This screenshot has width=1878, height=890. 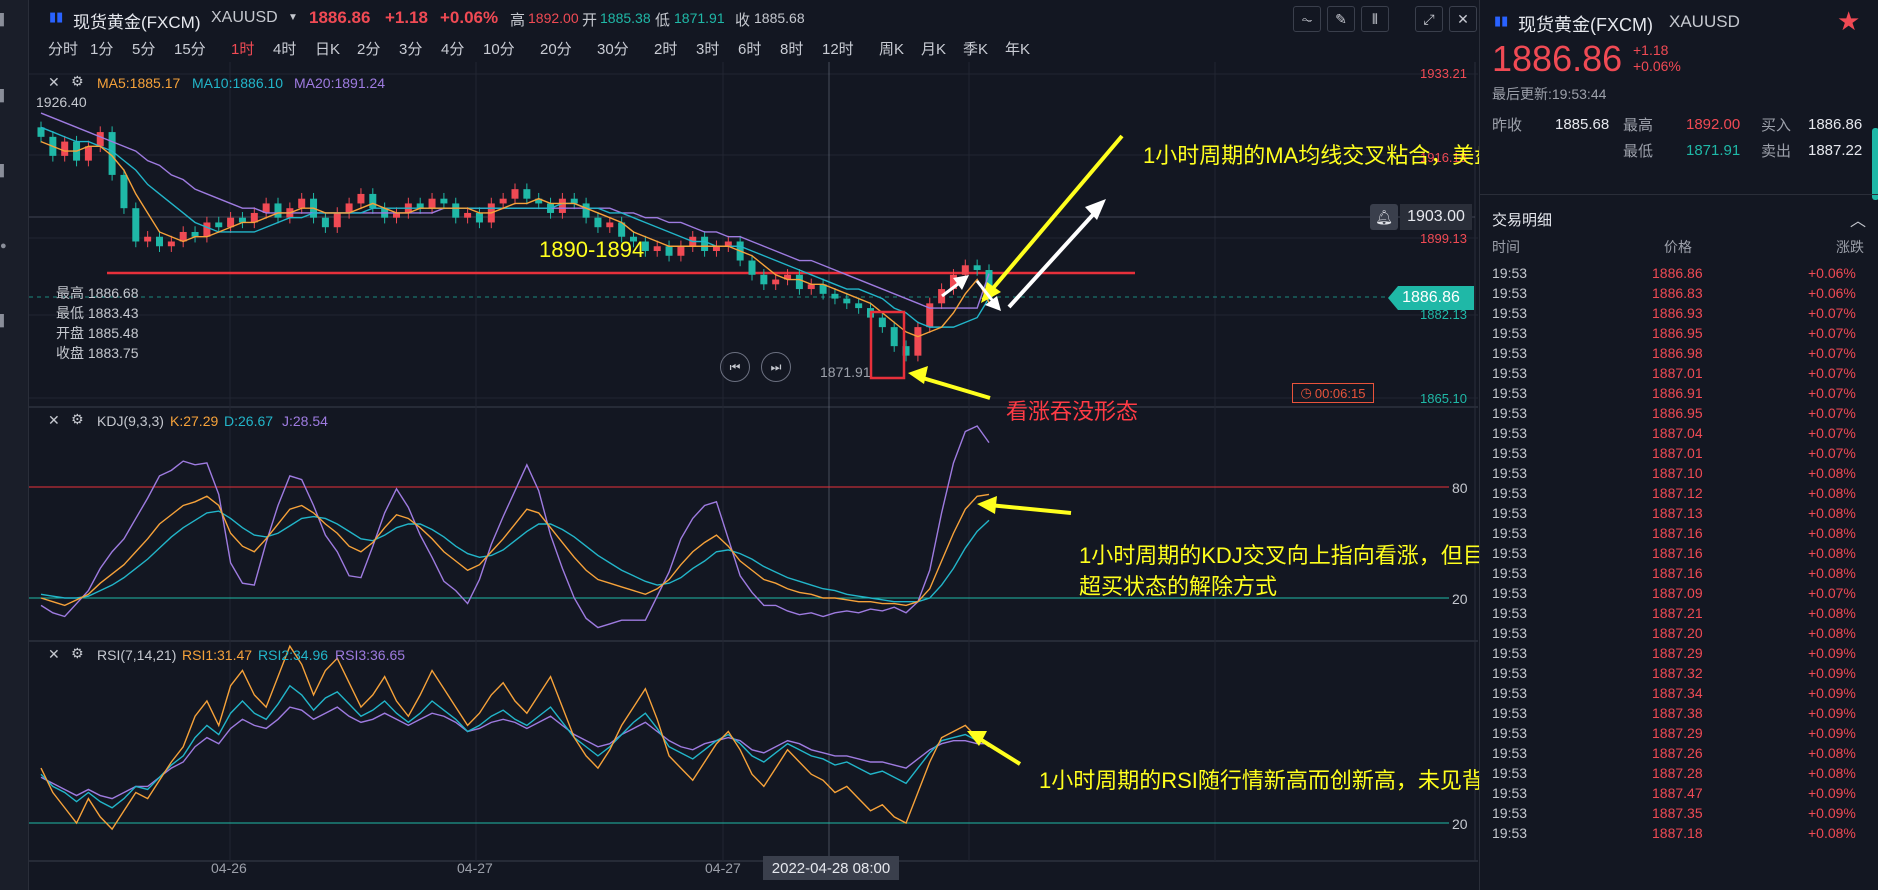 What do you see at coordinates (791, 48) in the screenshot?
I see `period-tab: 8时` at bounding box center [791, 48].